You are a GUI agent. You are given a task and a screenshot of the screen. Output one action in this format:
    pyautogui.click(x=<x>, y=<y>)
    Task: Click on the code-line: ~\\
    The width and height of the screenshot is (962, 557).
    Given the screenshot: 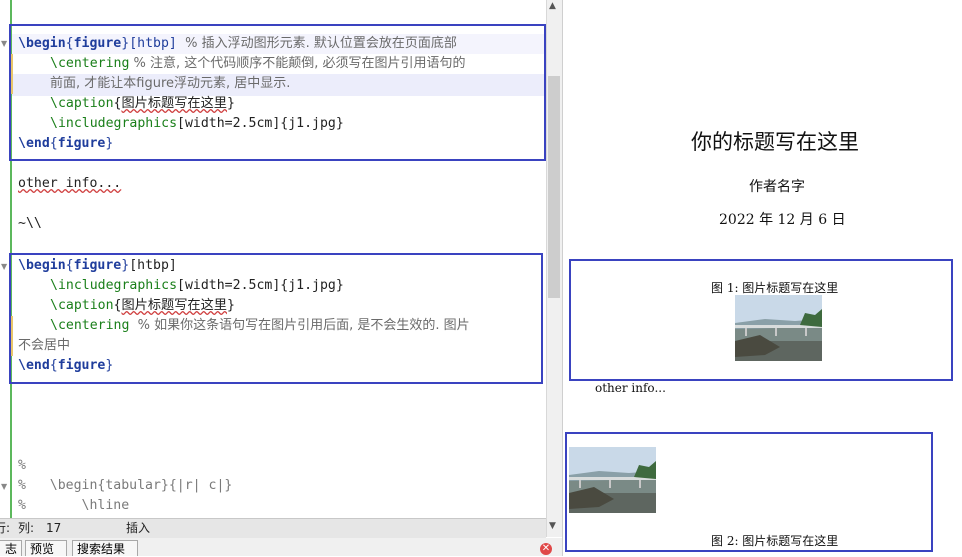 What is the action you would take?
    pyautogui.click(x=30, y=224)
    